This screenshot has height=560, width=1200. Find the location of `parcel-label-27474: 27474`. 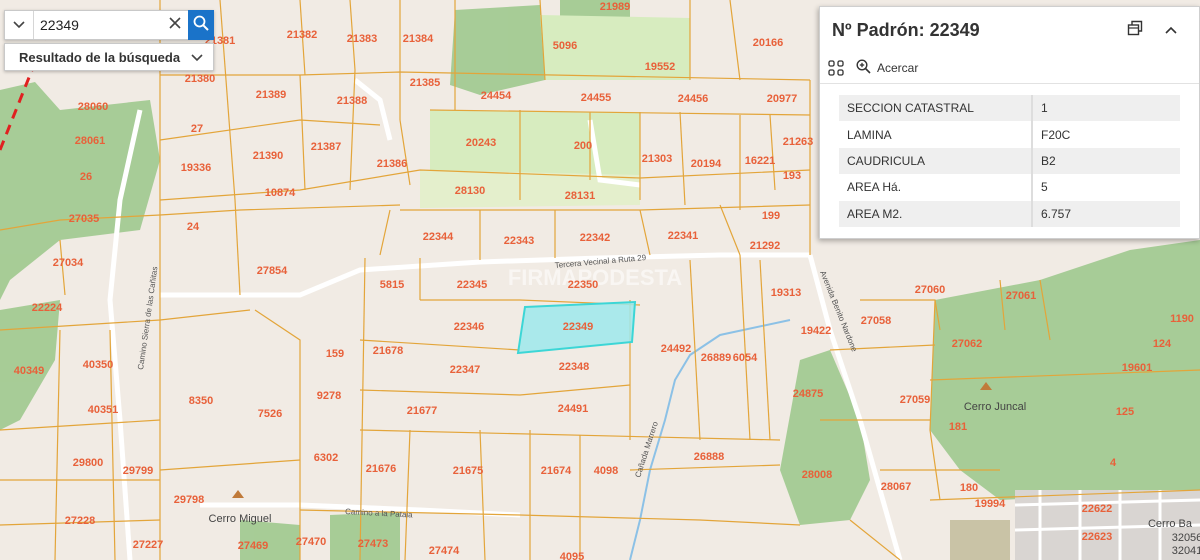

parcel-label-27474: 27474 is located at coordinates (444, 551).